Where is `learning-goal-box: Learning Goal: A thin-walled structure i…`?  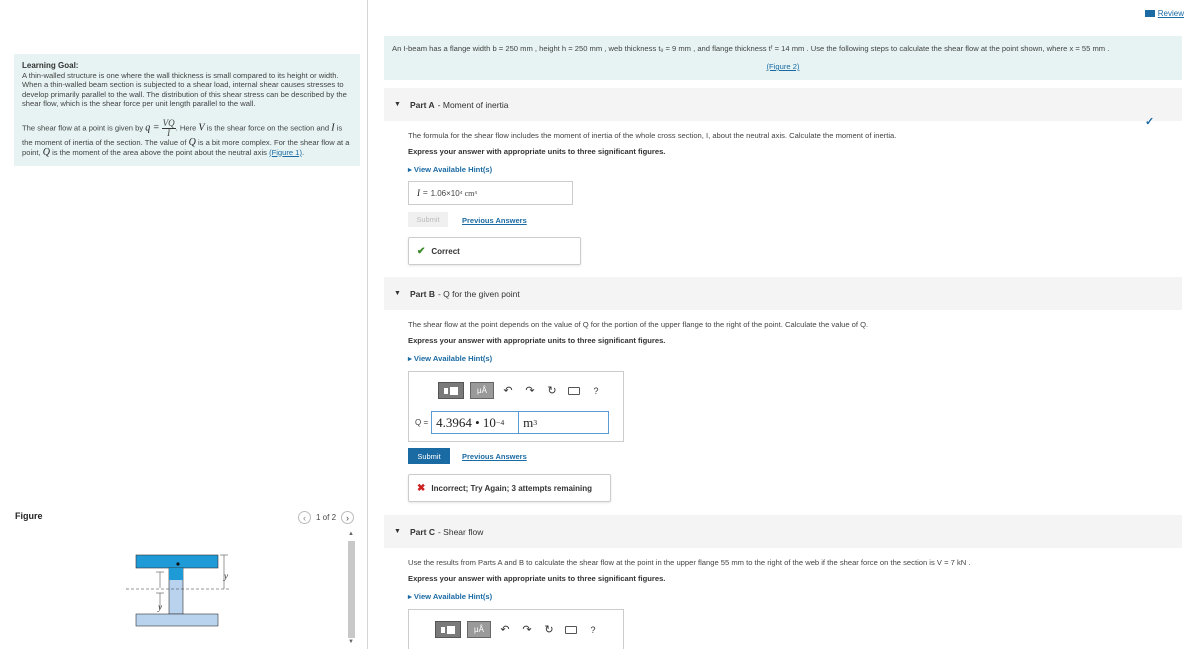
learning-goal-box: Learning Goal: A thin-walled structure i… is located at coordinates (187, 110).